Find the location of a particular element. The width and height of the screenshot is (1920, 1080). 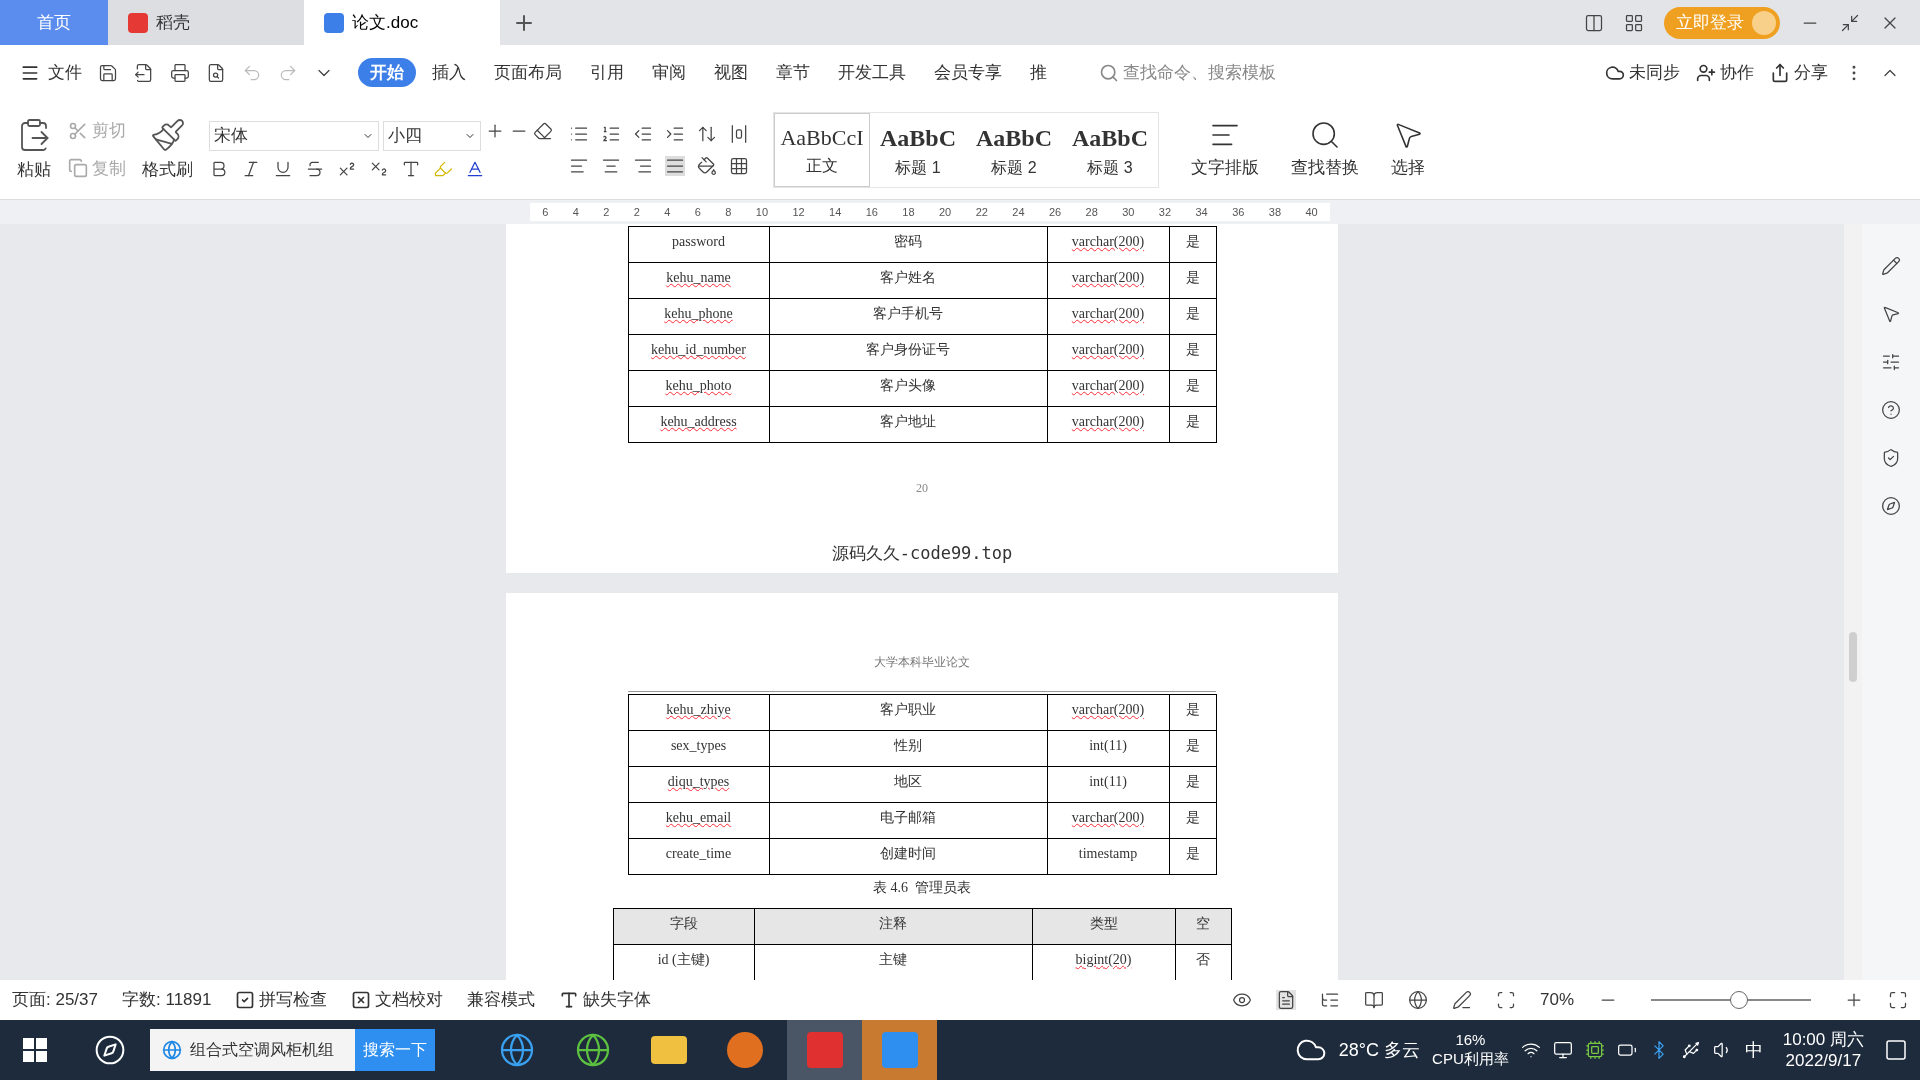

slider-thumb is located at coordinates (1739, 1000).